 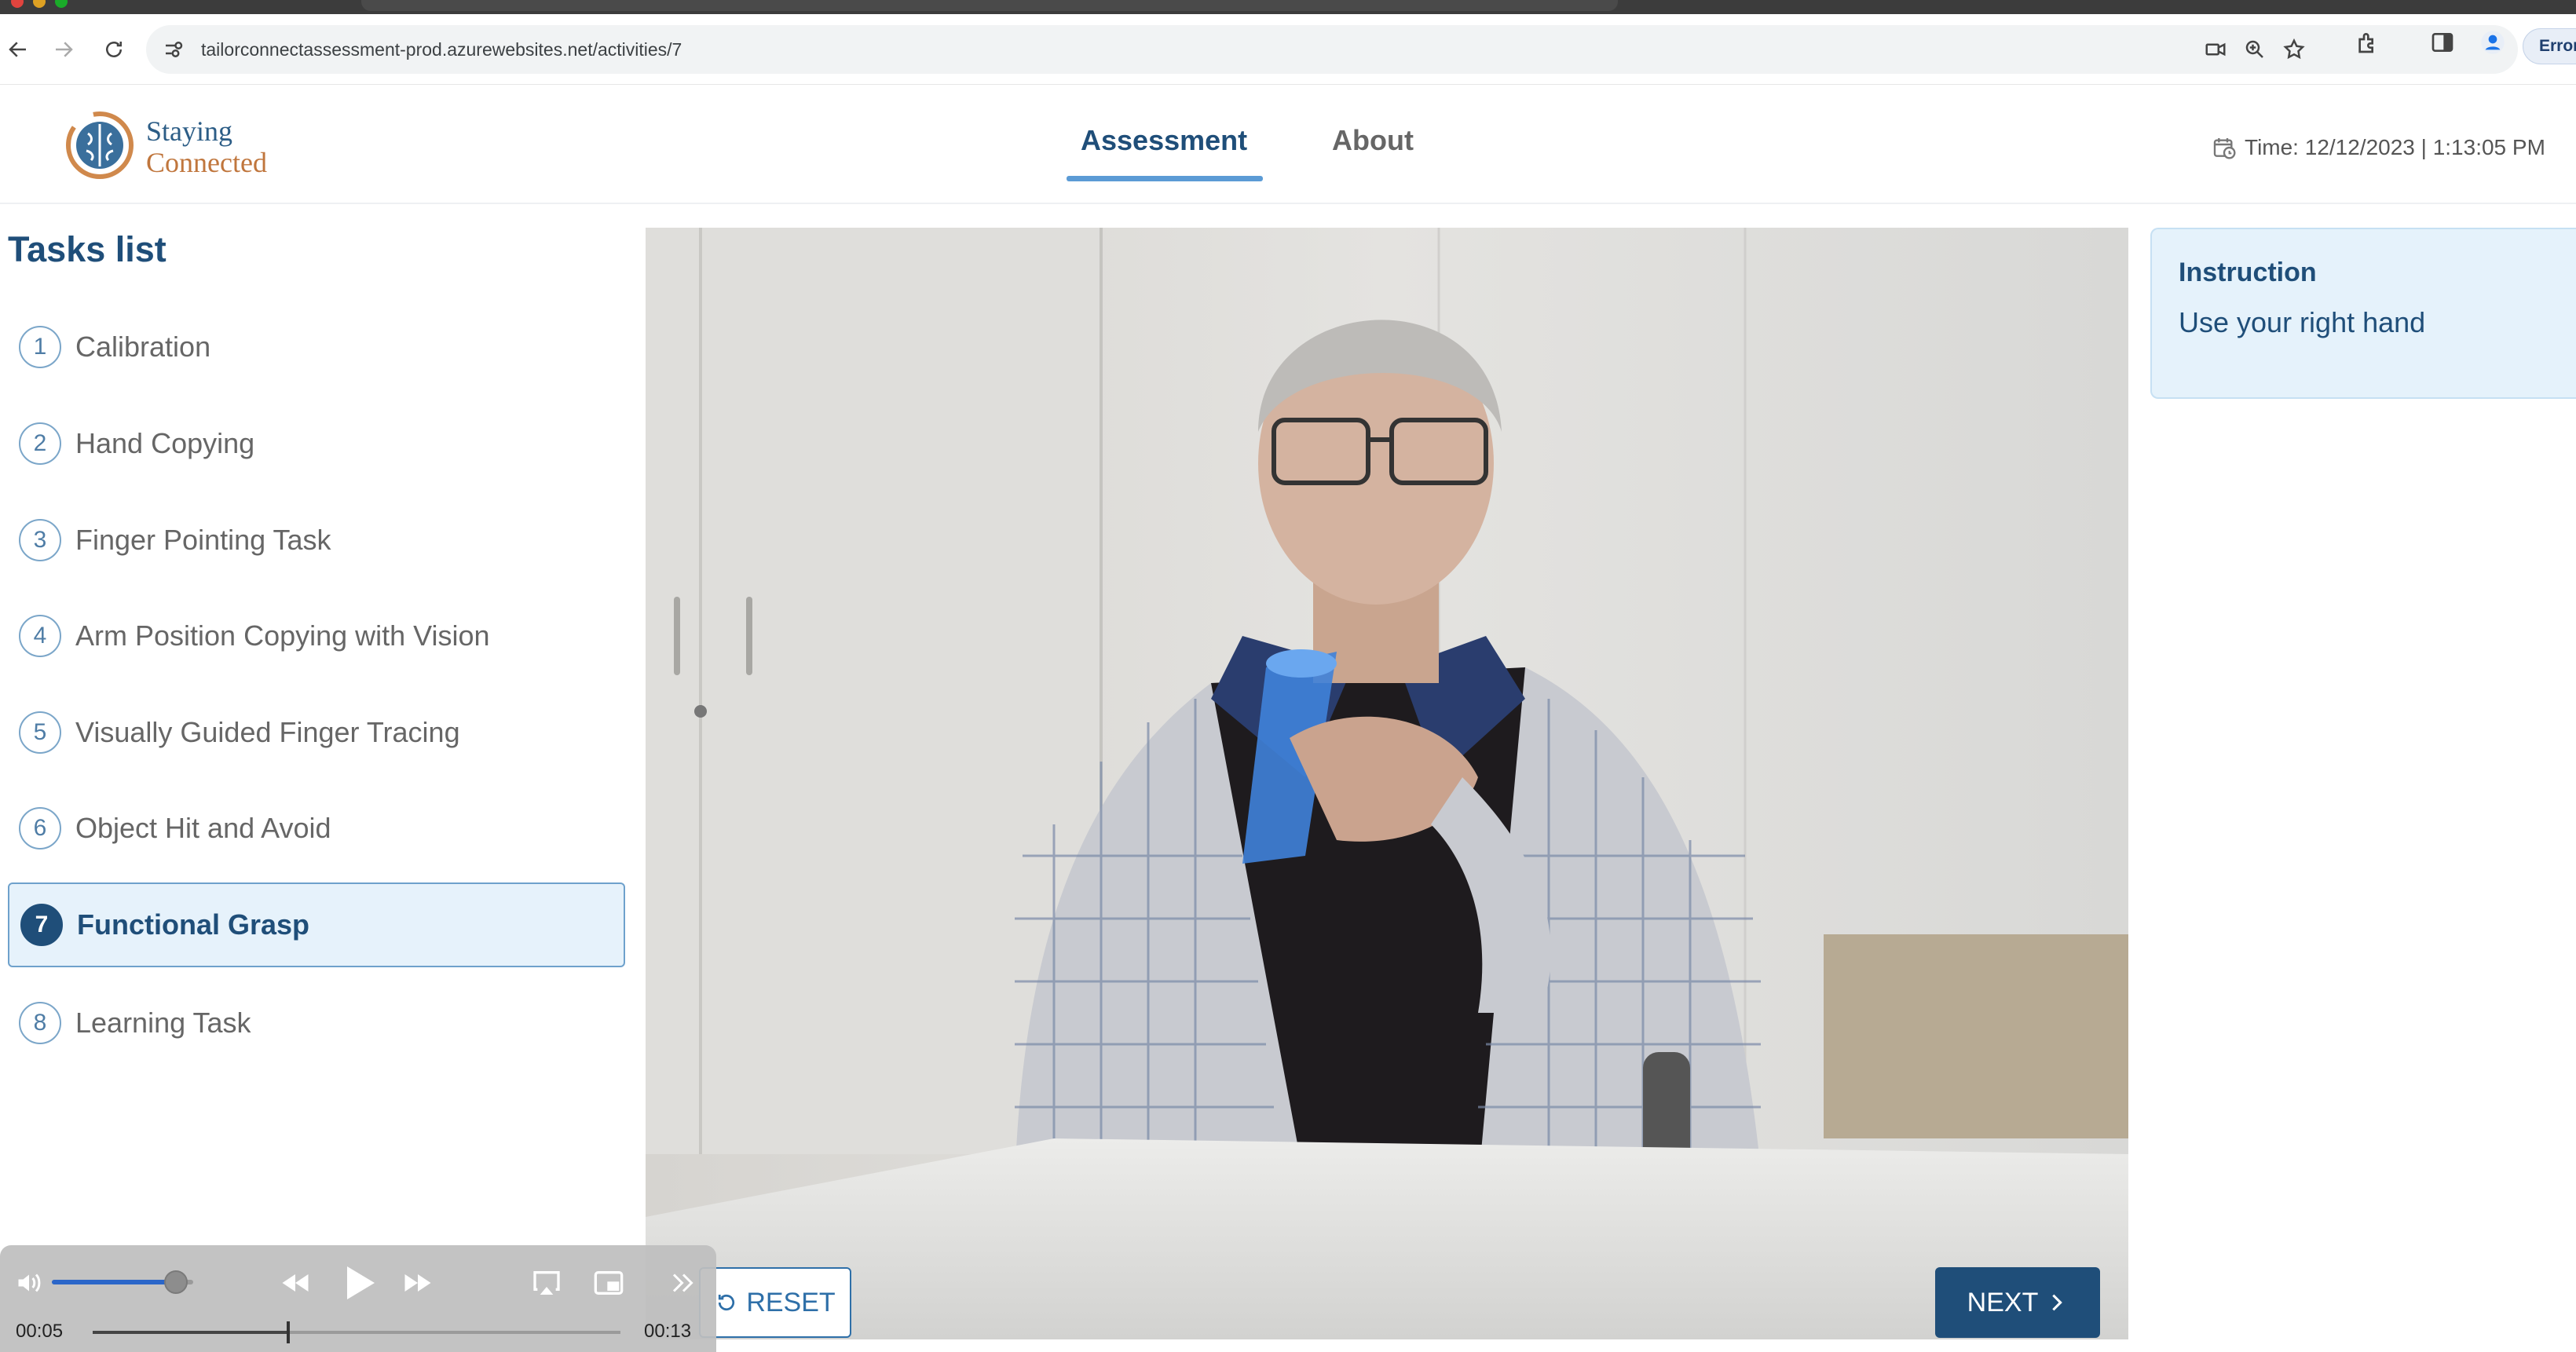 What do you see at coordinates (683, 1283) in the screenshot?
I see `more-controls-icon` at bounding box center [683, 1283].